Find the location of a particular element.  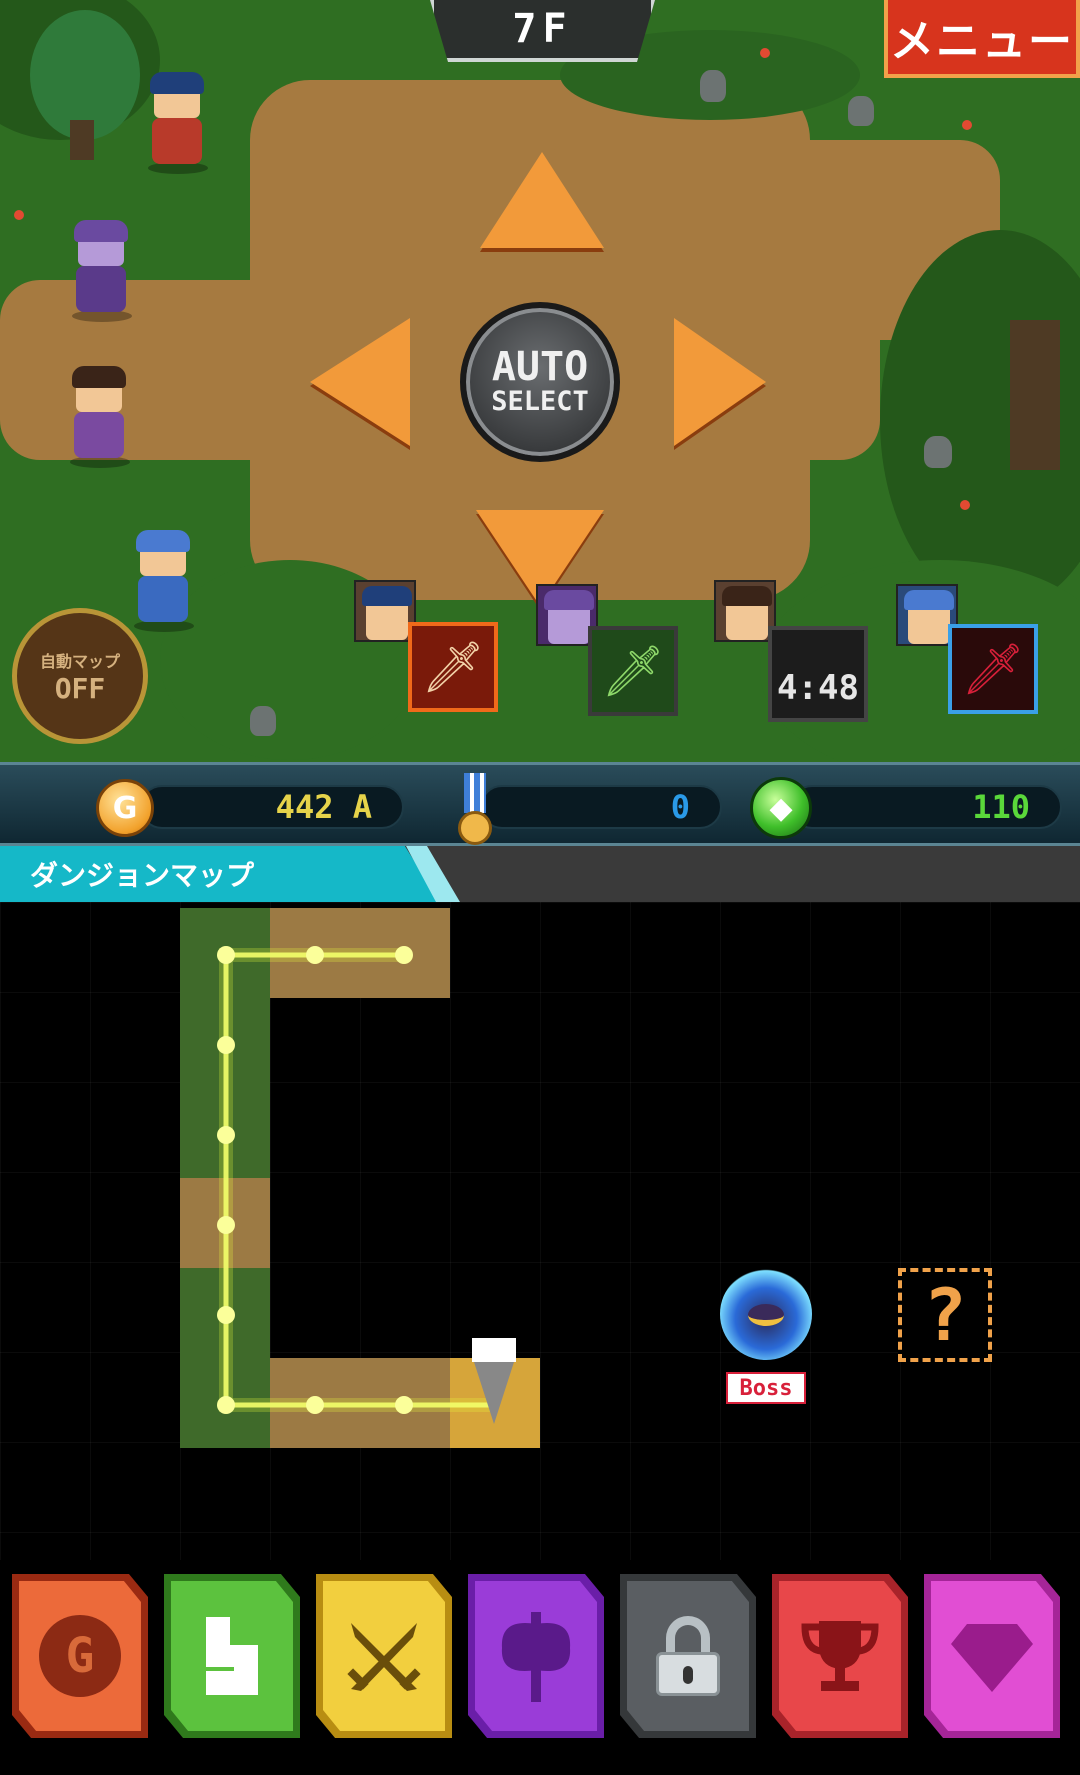

unknown-event-icon: ? is located at coordinates (945, 1315).